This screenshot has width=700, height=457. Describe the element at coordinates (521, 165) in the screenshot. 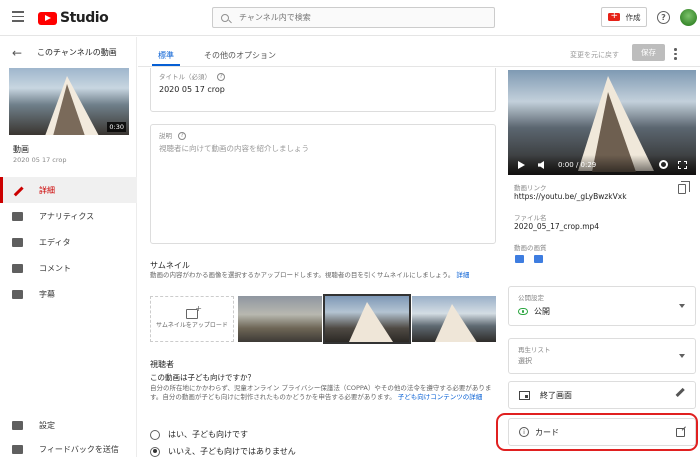

I see `play-icon` at that location.